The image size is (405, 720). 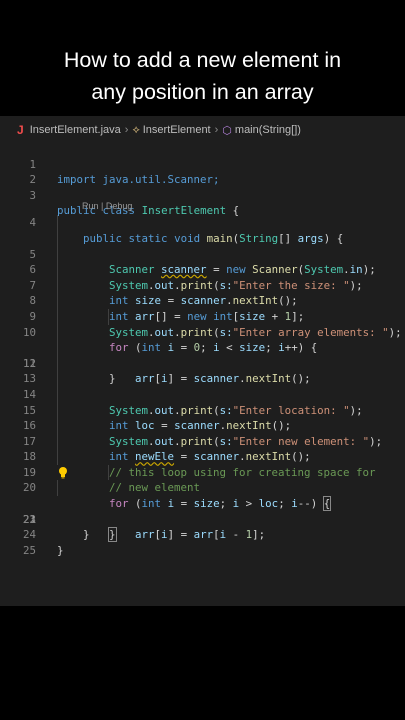 What do you see at coordinates (136, 129) in the screenshot?
I see `class-symbol-icon: ⟡` at bounding box center [136, 129].